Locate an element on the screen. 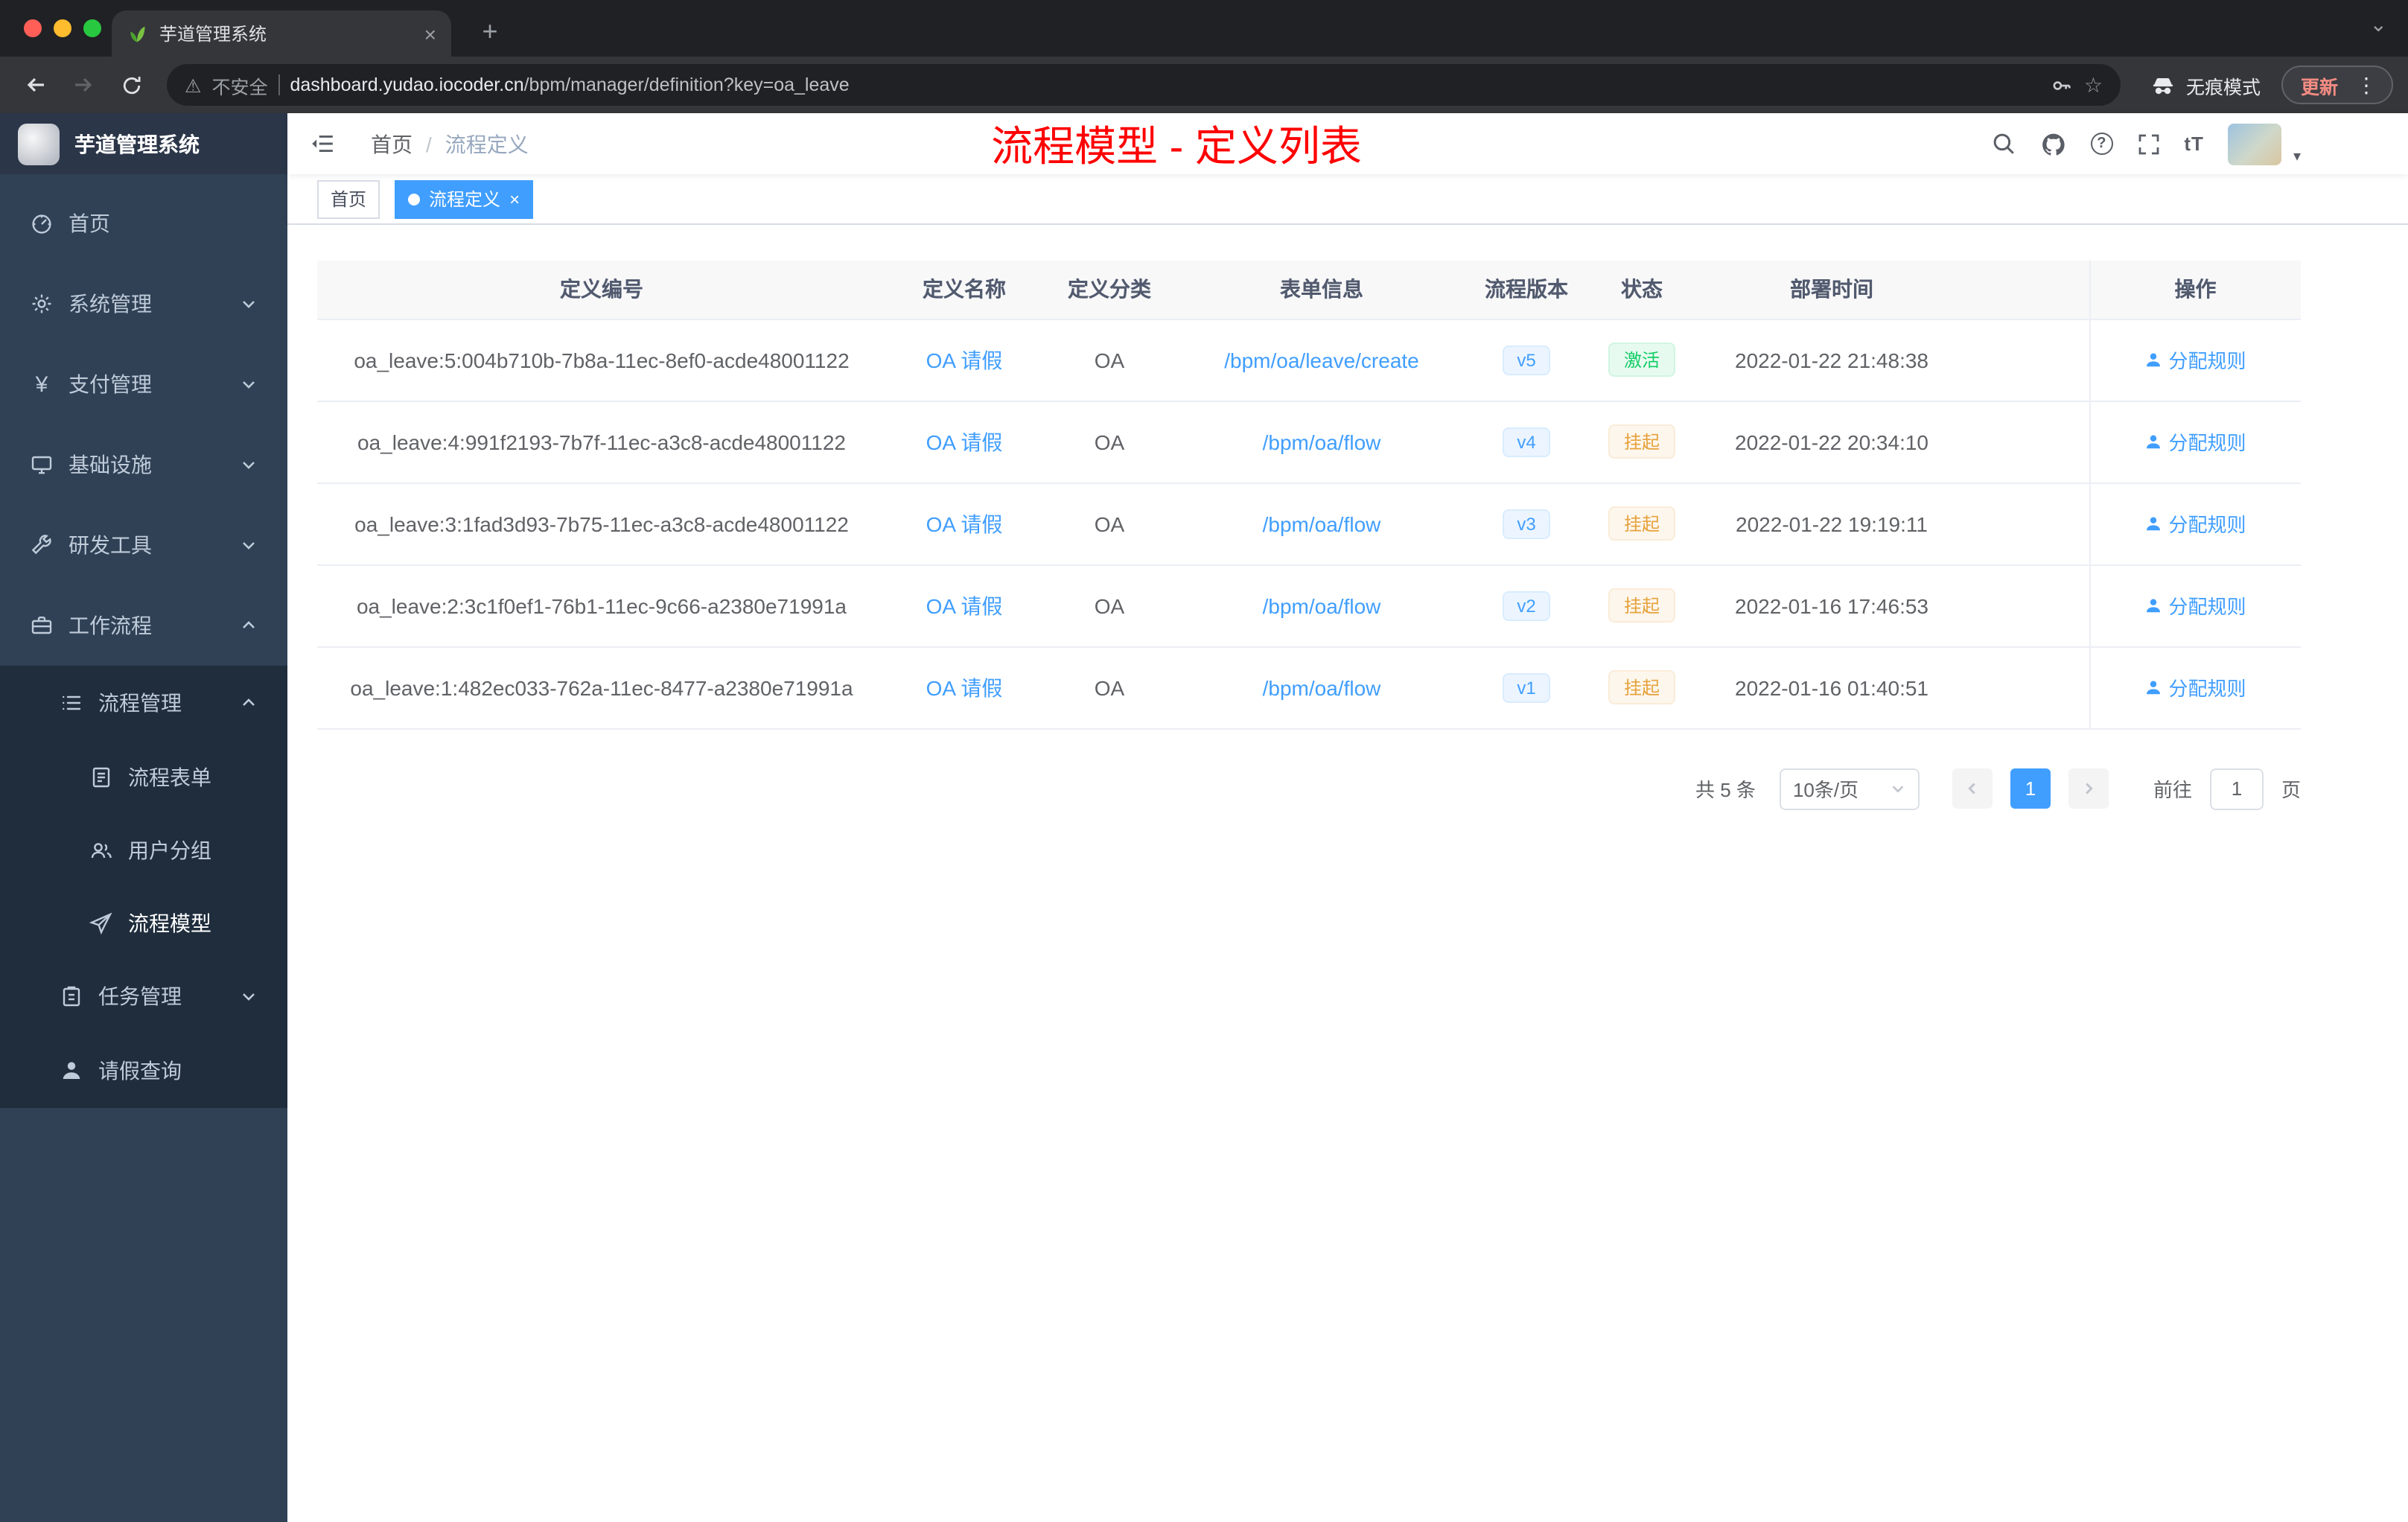 The image size is (2408, 1522). omnibox-divider is located at coordinates (279, 84).